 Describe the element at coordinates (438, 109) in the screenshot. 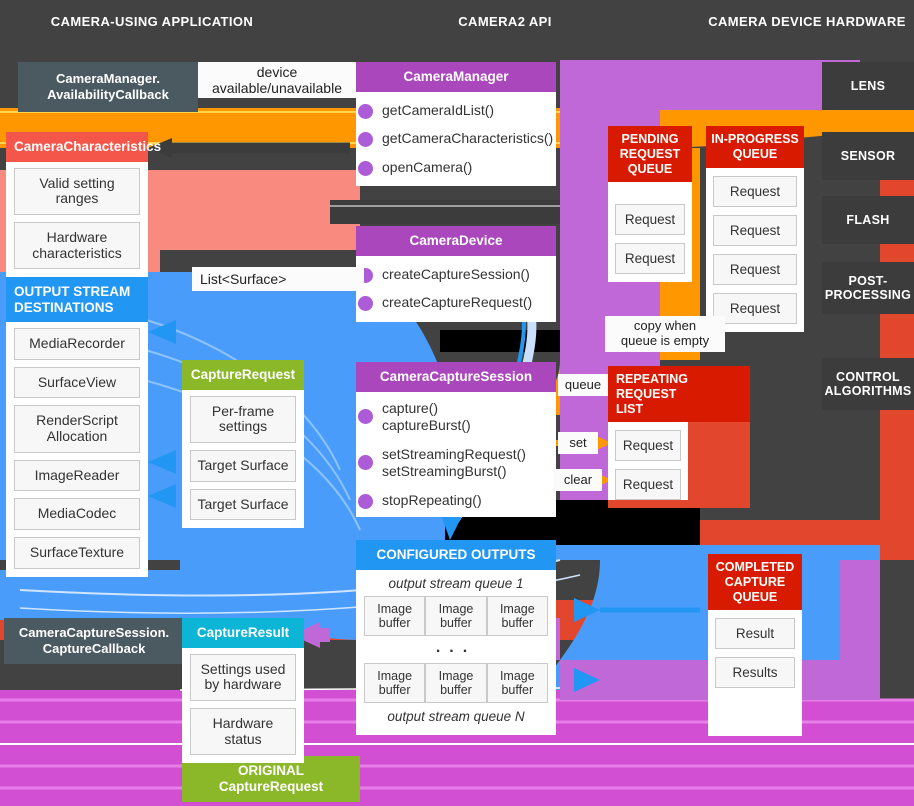

I see `method-get-camera-id-list-label: getCameraIdList()` at that location.